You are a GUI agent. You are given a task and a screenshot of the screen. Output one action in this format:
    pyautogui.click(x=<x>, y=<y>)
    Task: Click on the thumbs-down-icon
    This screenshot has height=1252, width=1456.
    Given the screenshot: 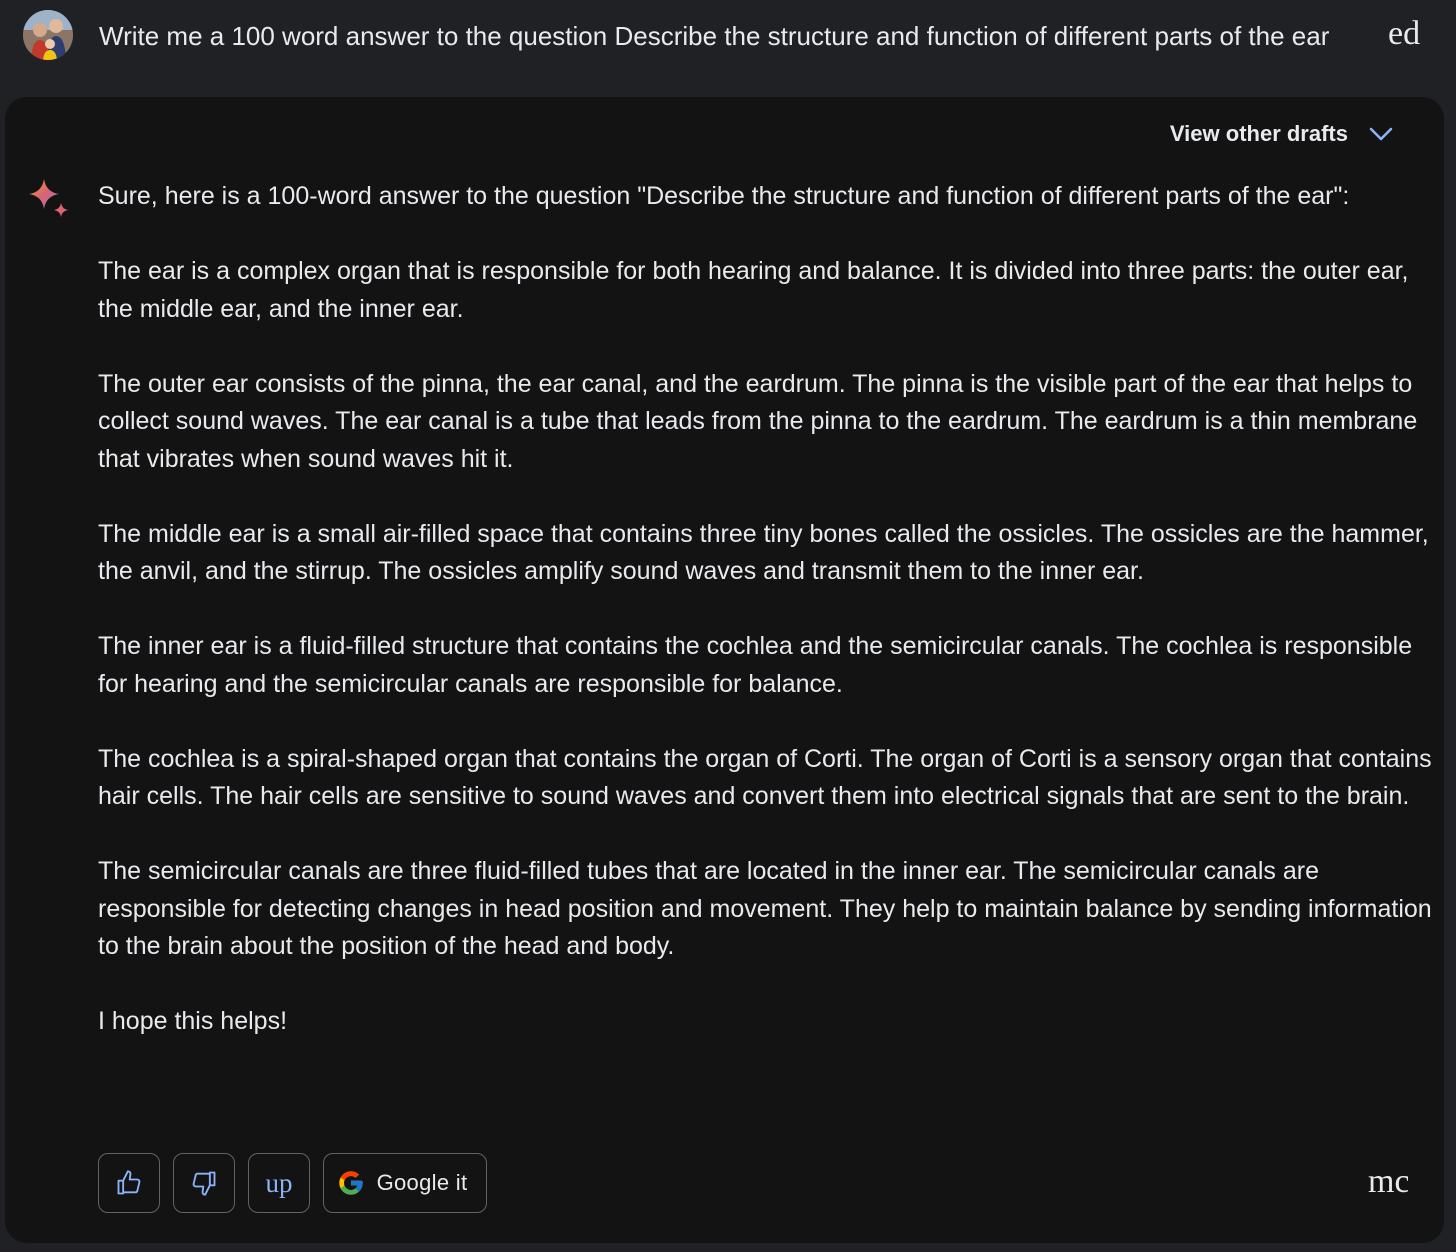 What is the action you would take?
    pyautogui.click(x=204, y=1183)
    